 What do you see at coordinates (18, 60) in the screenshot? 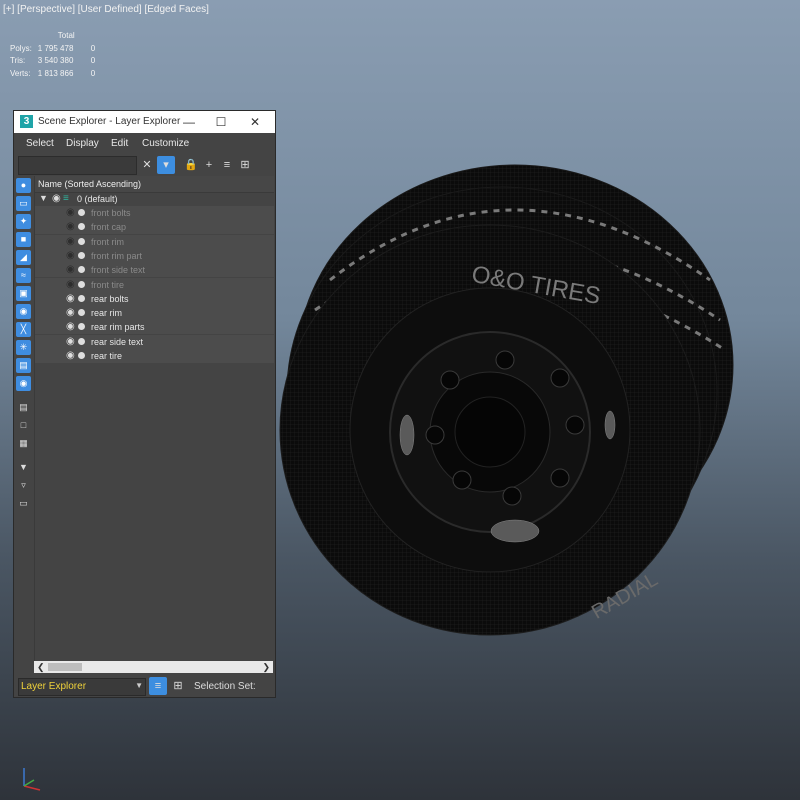
I see `stats-label: Tris:` at bounding box center [18, 60].